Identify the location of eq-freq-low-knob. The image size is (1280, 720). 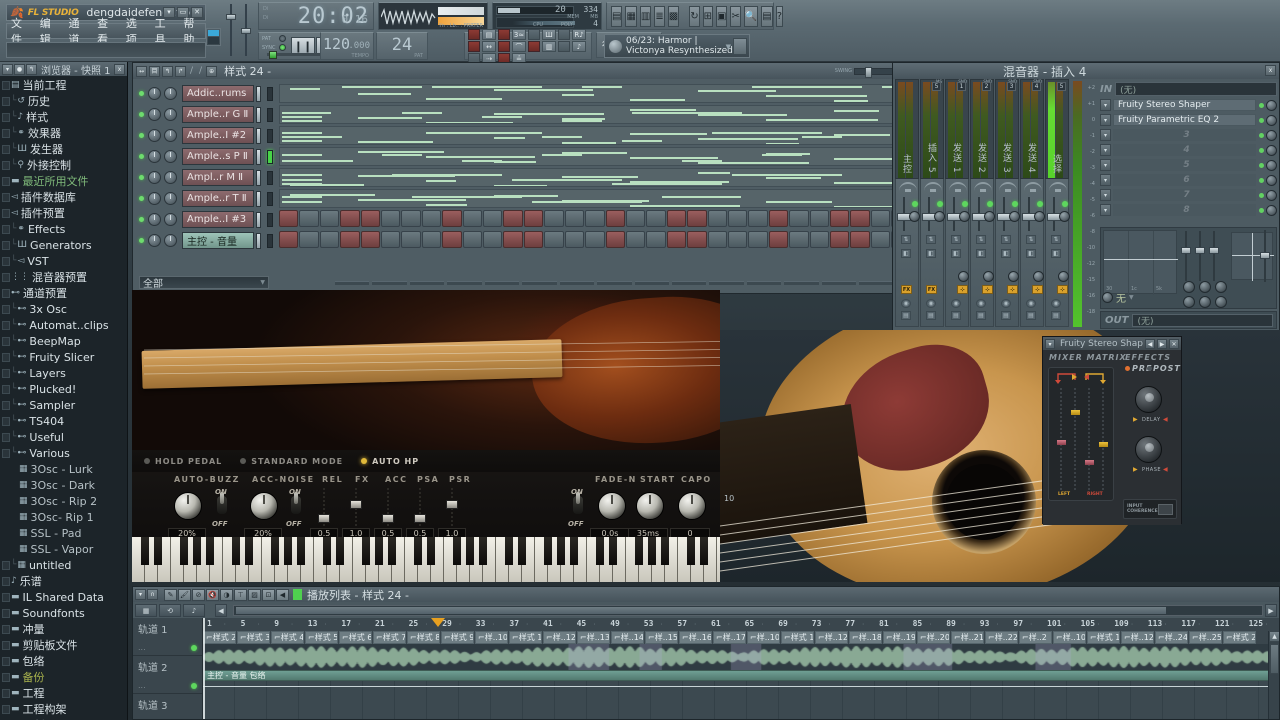
(1189, 287).